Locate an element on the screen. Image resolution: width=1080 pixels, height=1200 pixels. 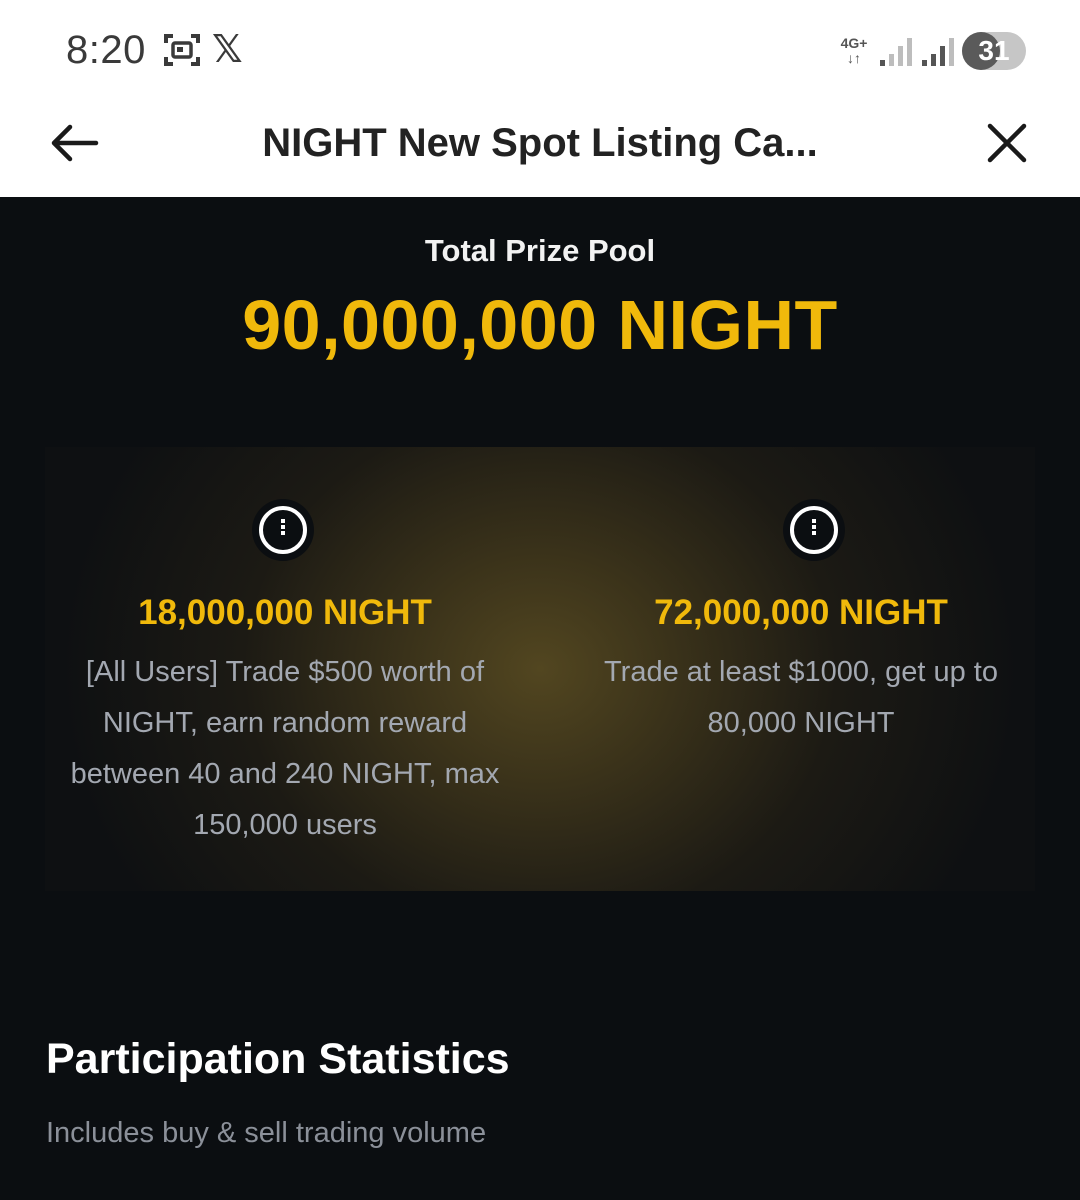
battery-icon: 31 is located at coordinates (994, 51).